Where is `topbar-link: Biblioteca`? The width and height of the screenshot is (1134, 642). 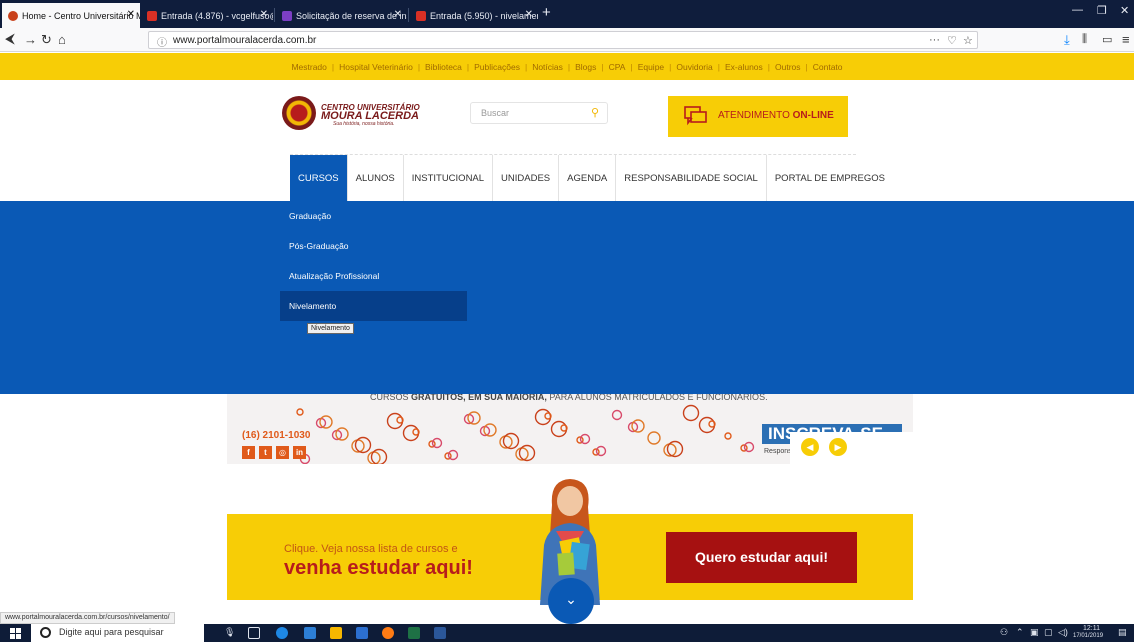
topbar-link: Biblioteca is located at coordinates (443, 67).